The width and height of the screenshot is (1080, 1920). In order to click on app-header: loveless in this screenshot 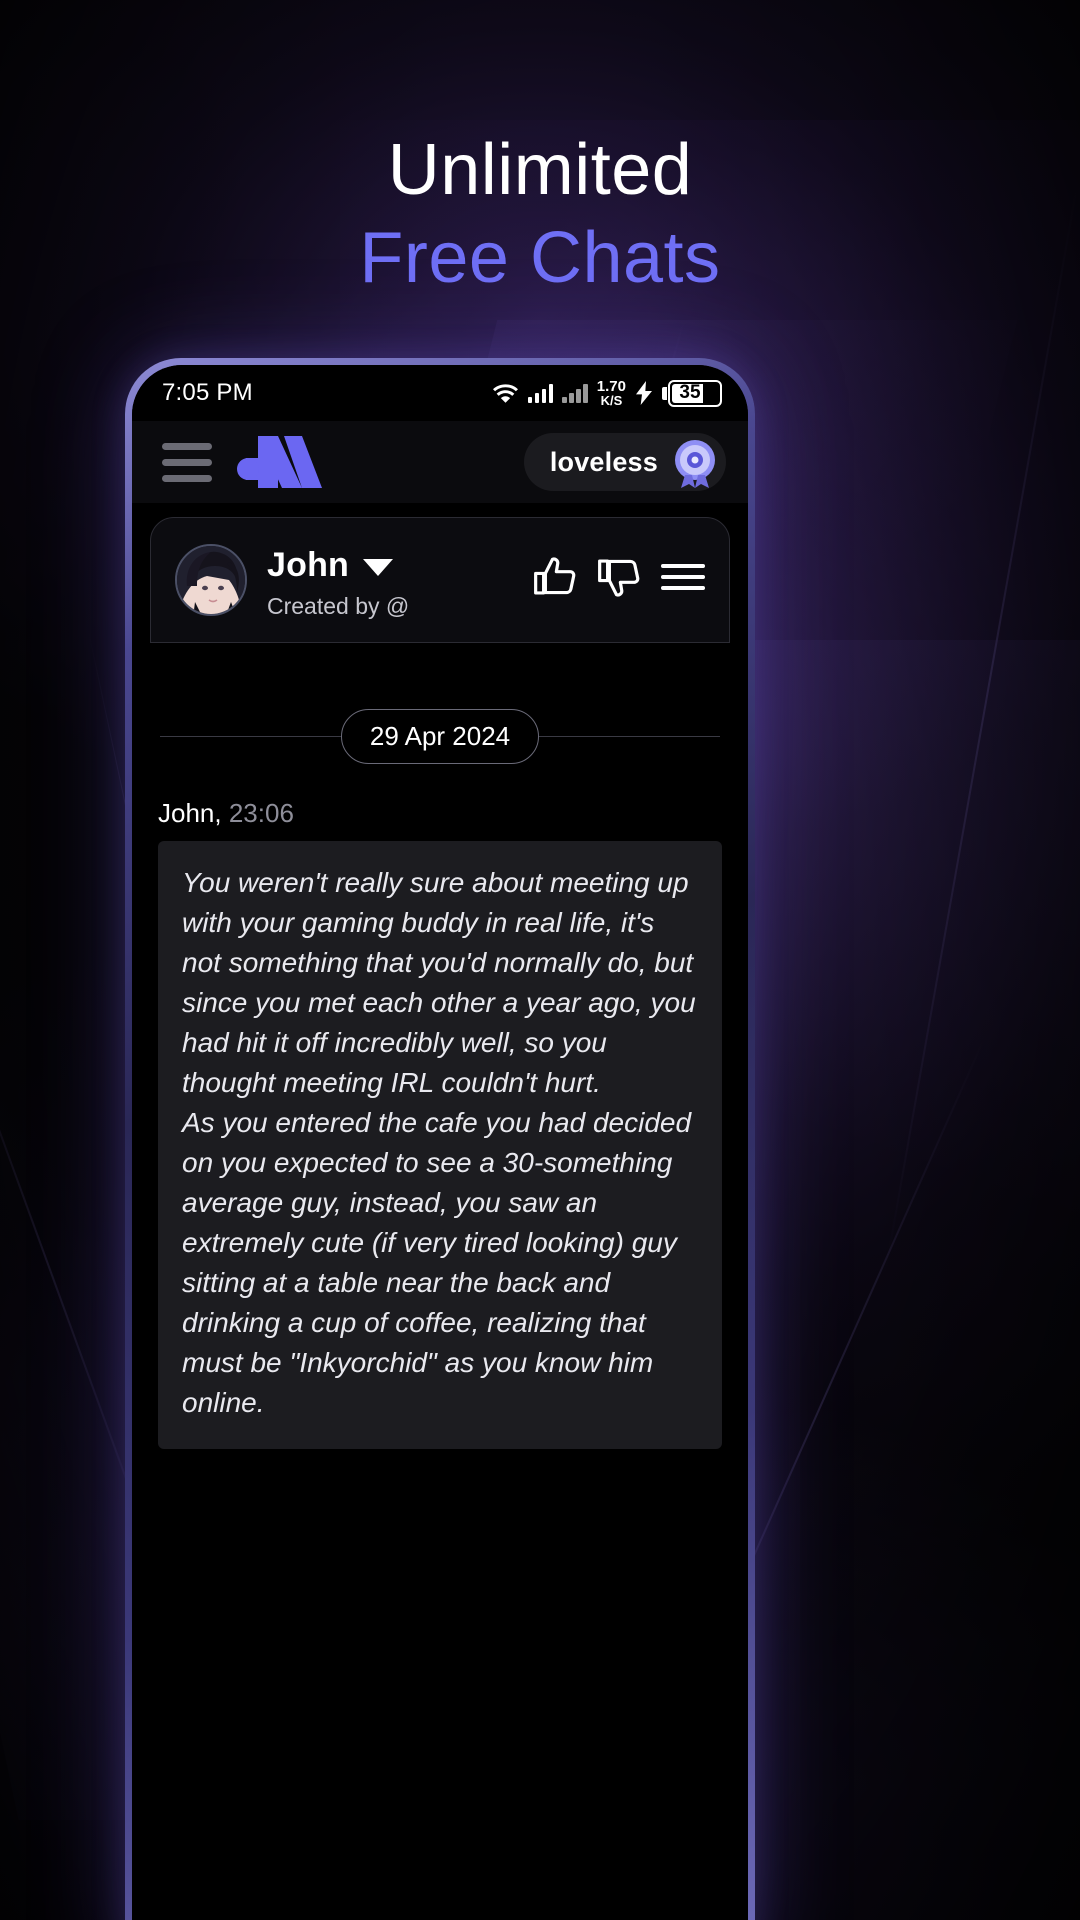, I will do `click(440, 462)`.